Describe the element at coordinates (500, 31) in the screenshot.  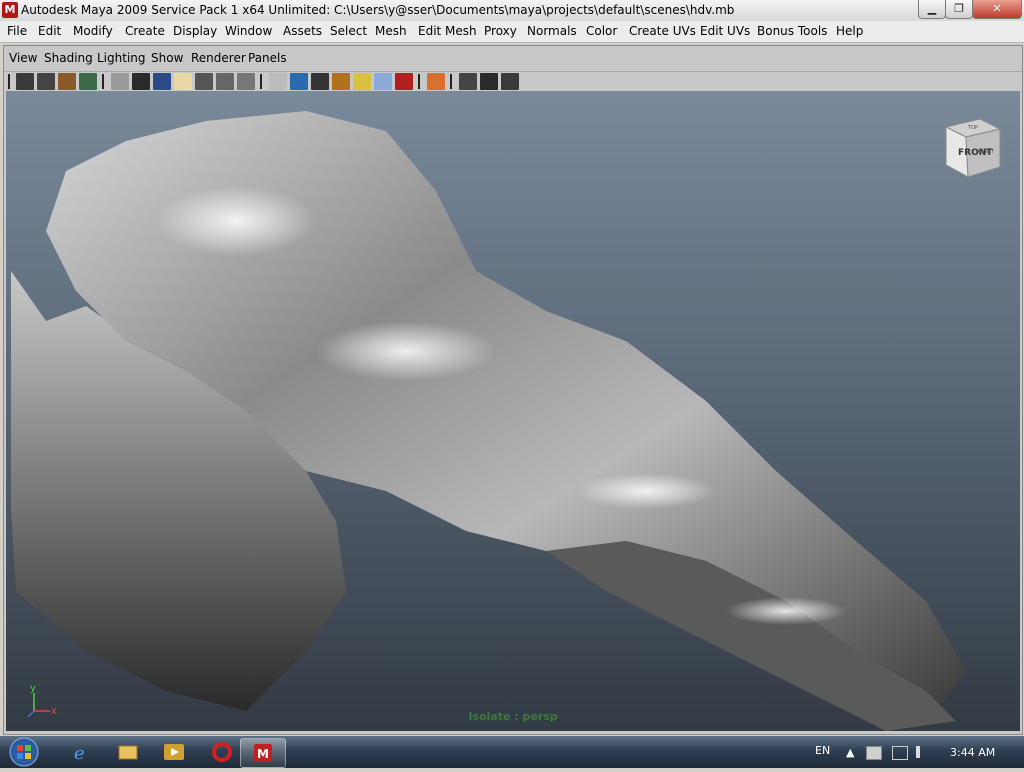
I see `menu-proxy: Proxy` at that location.